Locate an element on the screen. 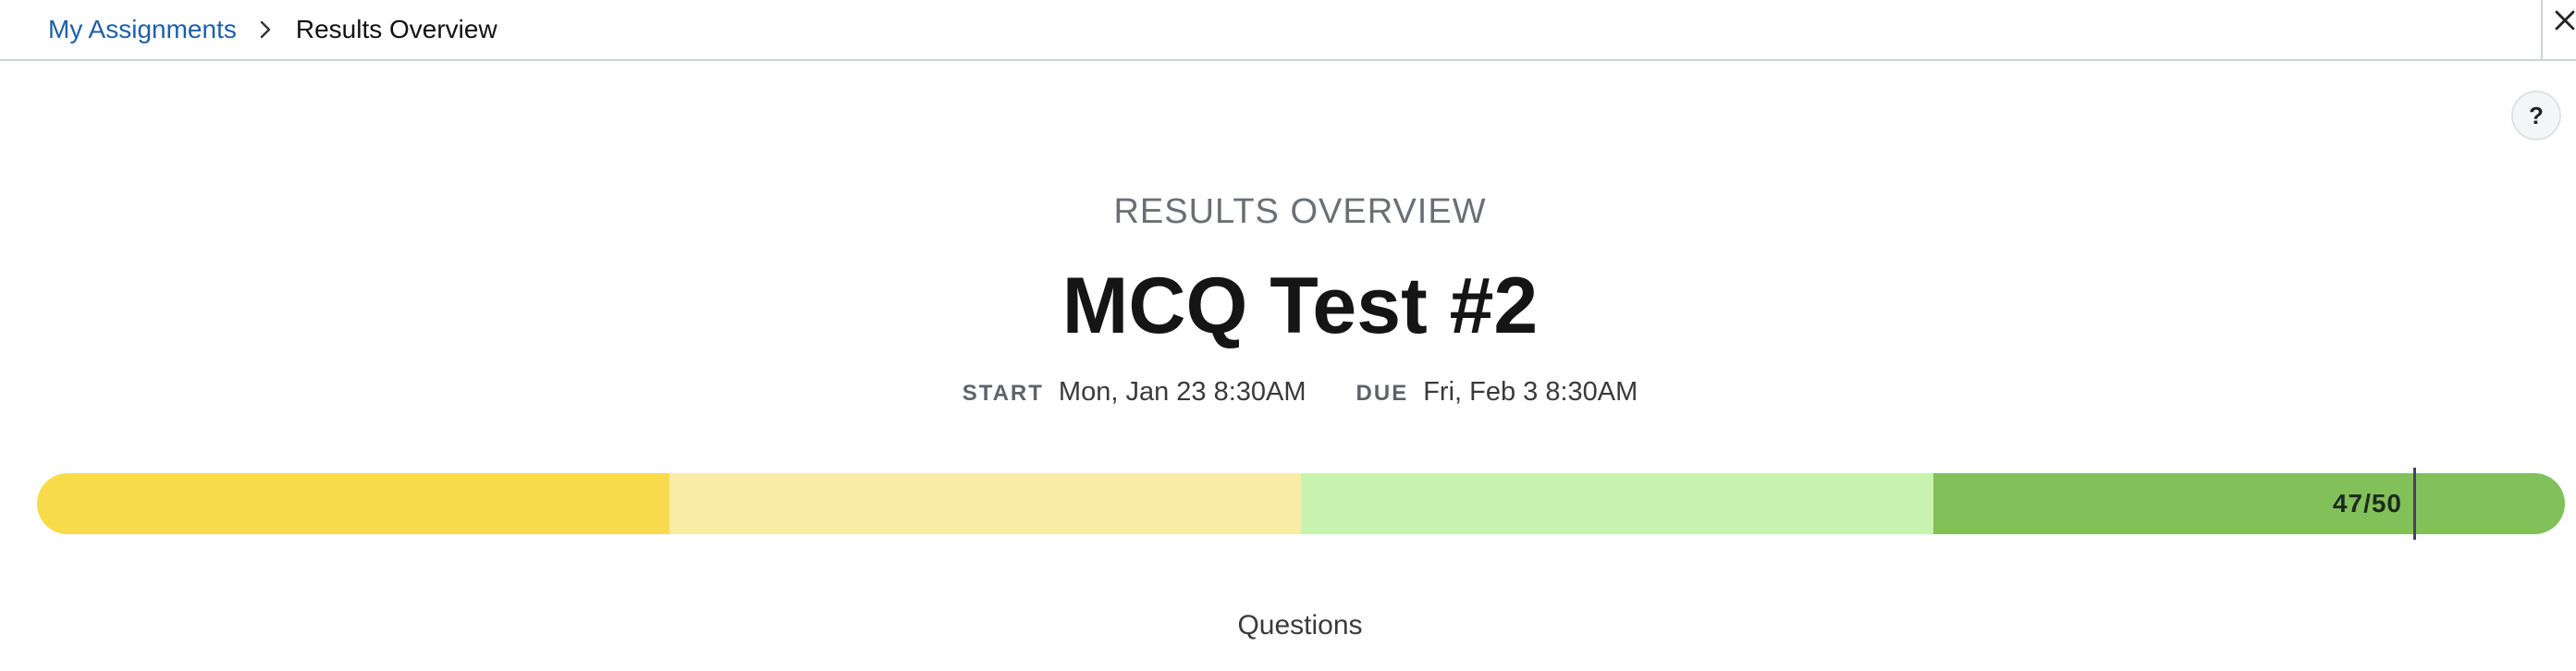 The height and width of the screenshot is (671, 2576). breadcrumb-my-assignments-link: My Assignments is located at coordinates (142, 29).